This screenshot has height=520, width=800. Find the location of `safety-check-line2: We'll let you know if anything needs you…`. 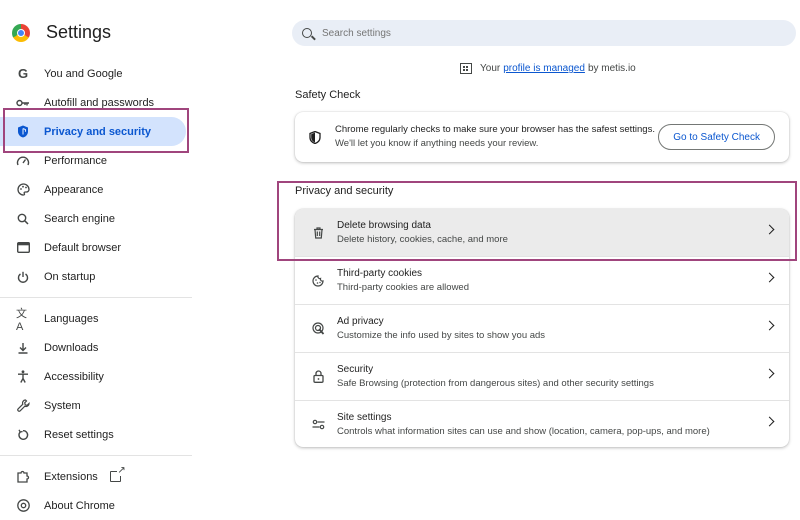

safety-check-line2: We'll let you know if anything needs you… is located at coordinates (437, 143).